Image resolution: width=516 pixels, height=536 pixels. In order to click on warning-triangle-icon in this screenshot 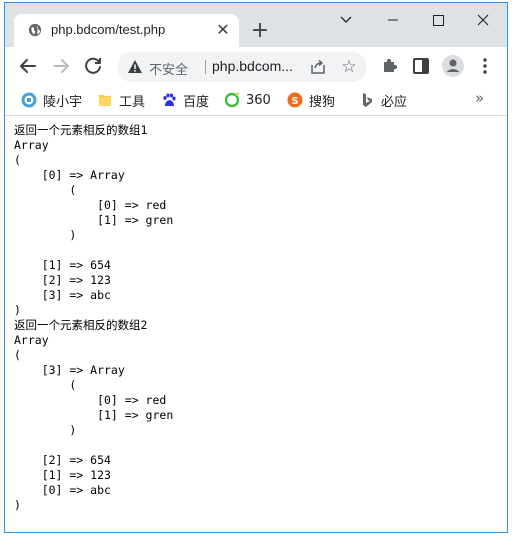, I will do `click(135, 67)`.